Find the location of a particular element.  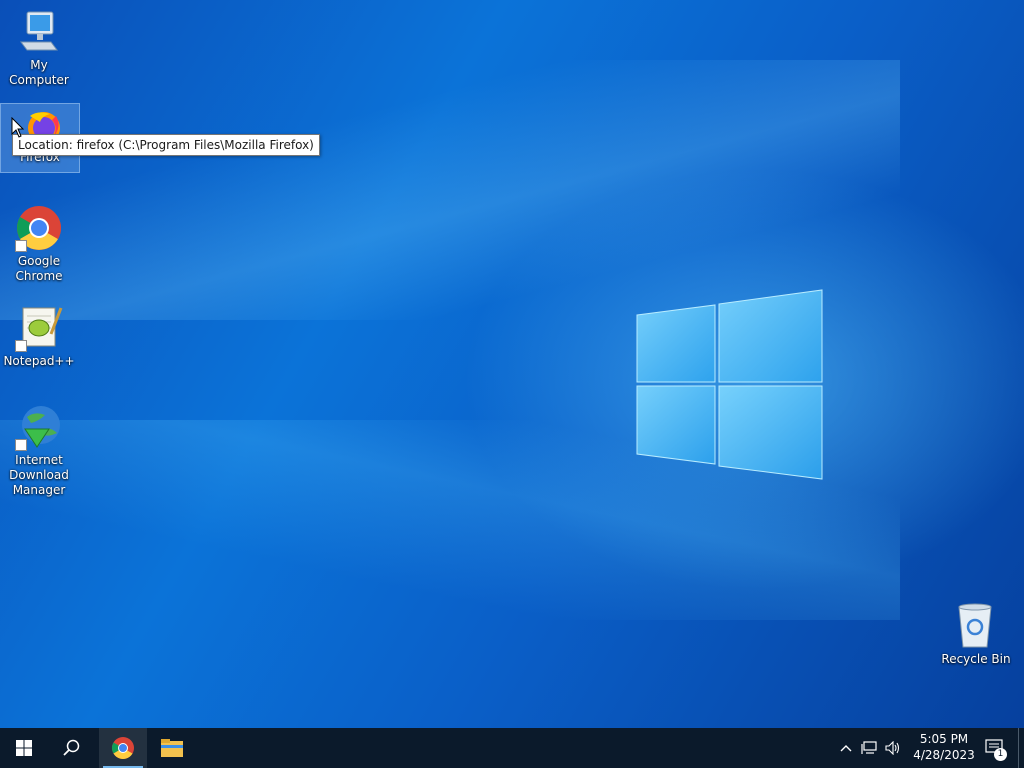

taskbar-chrome-button is located at coordinates (123, 748).